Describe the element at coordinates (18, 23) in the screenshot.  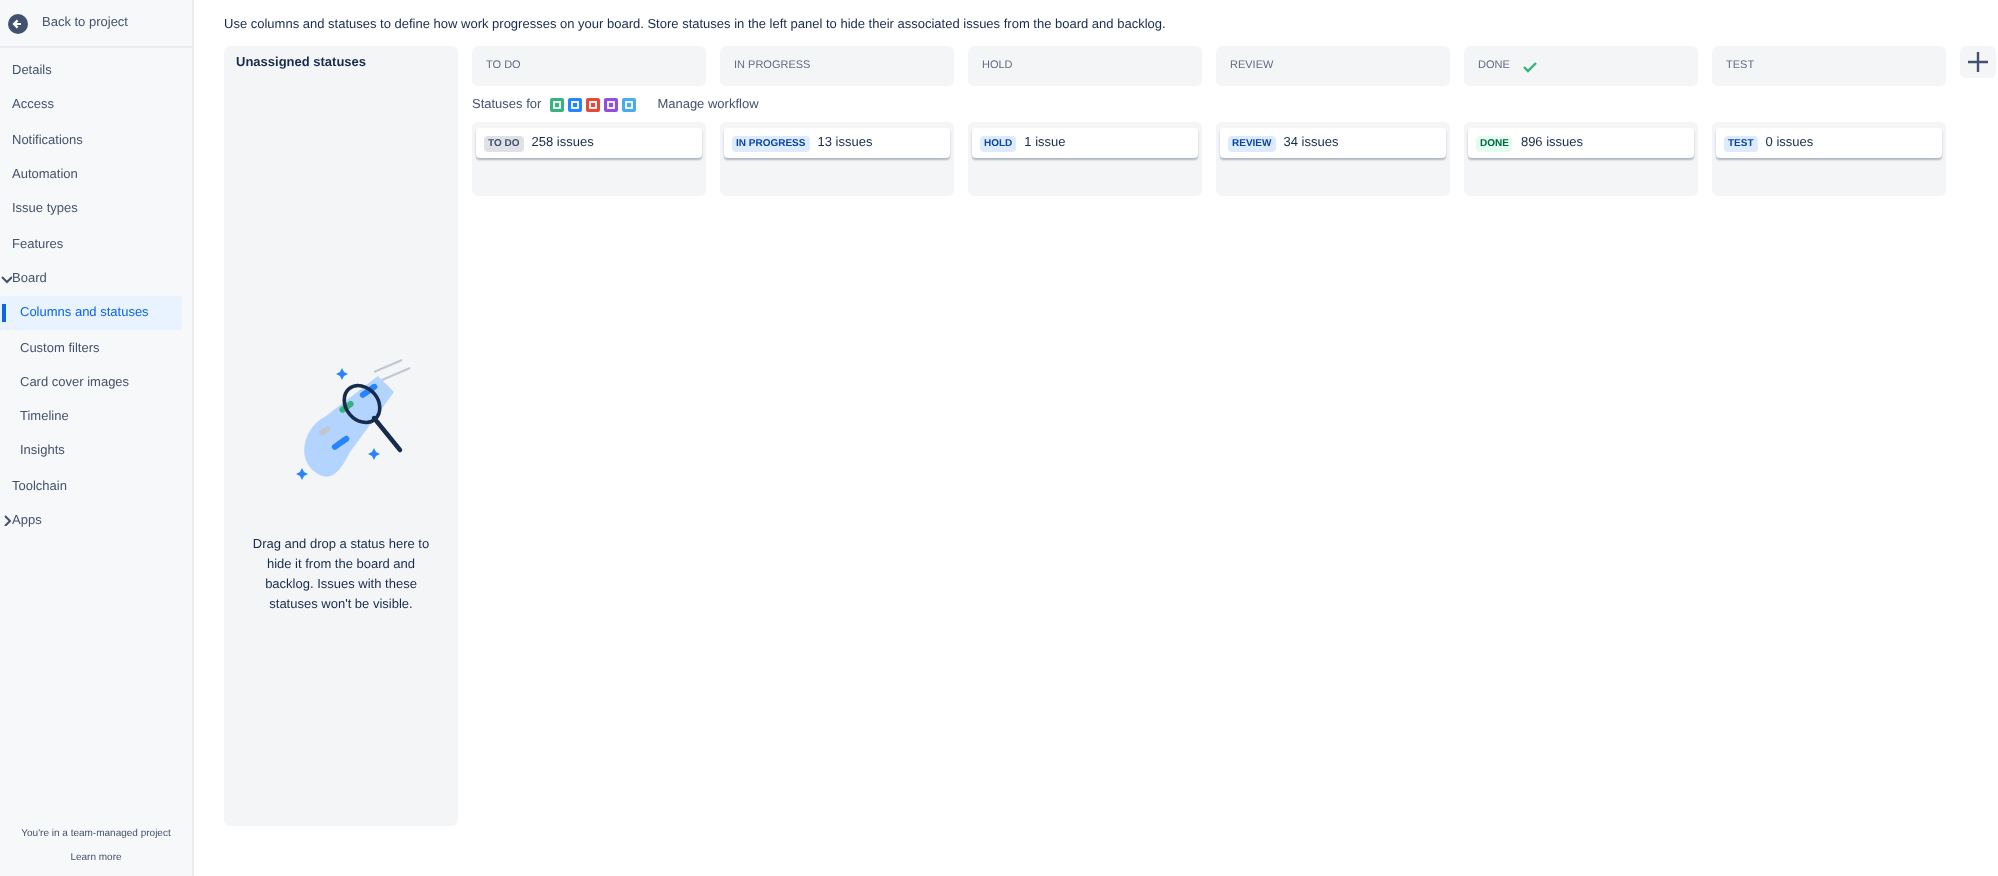
I see `back-arrow-icon` at that location.